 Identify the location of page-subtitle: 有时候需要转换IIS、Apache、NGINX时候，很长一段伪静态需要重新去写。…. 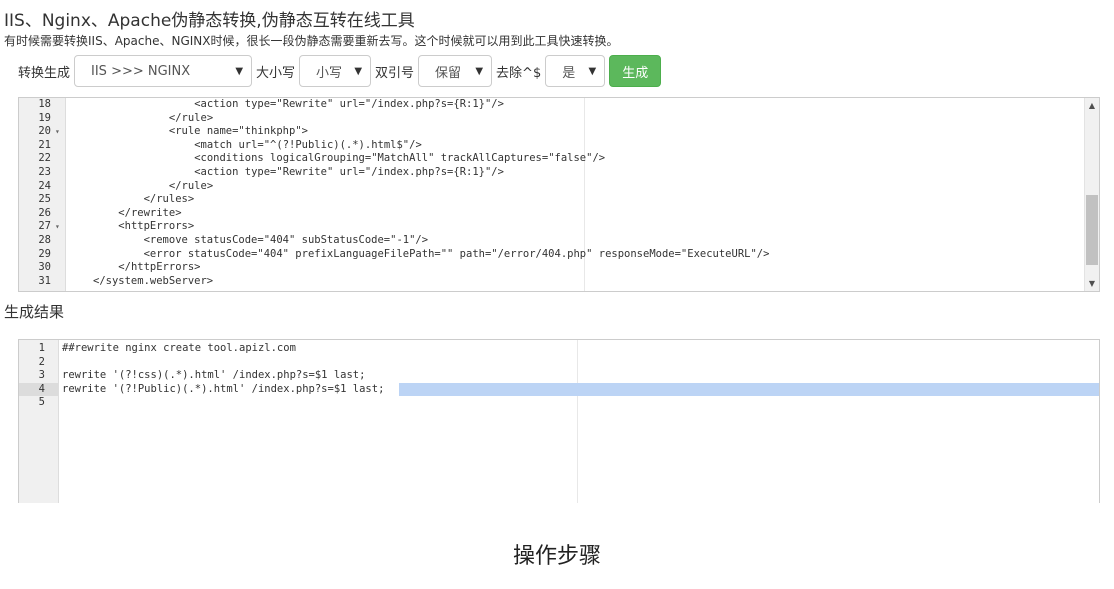
(311, 41).